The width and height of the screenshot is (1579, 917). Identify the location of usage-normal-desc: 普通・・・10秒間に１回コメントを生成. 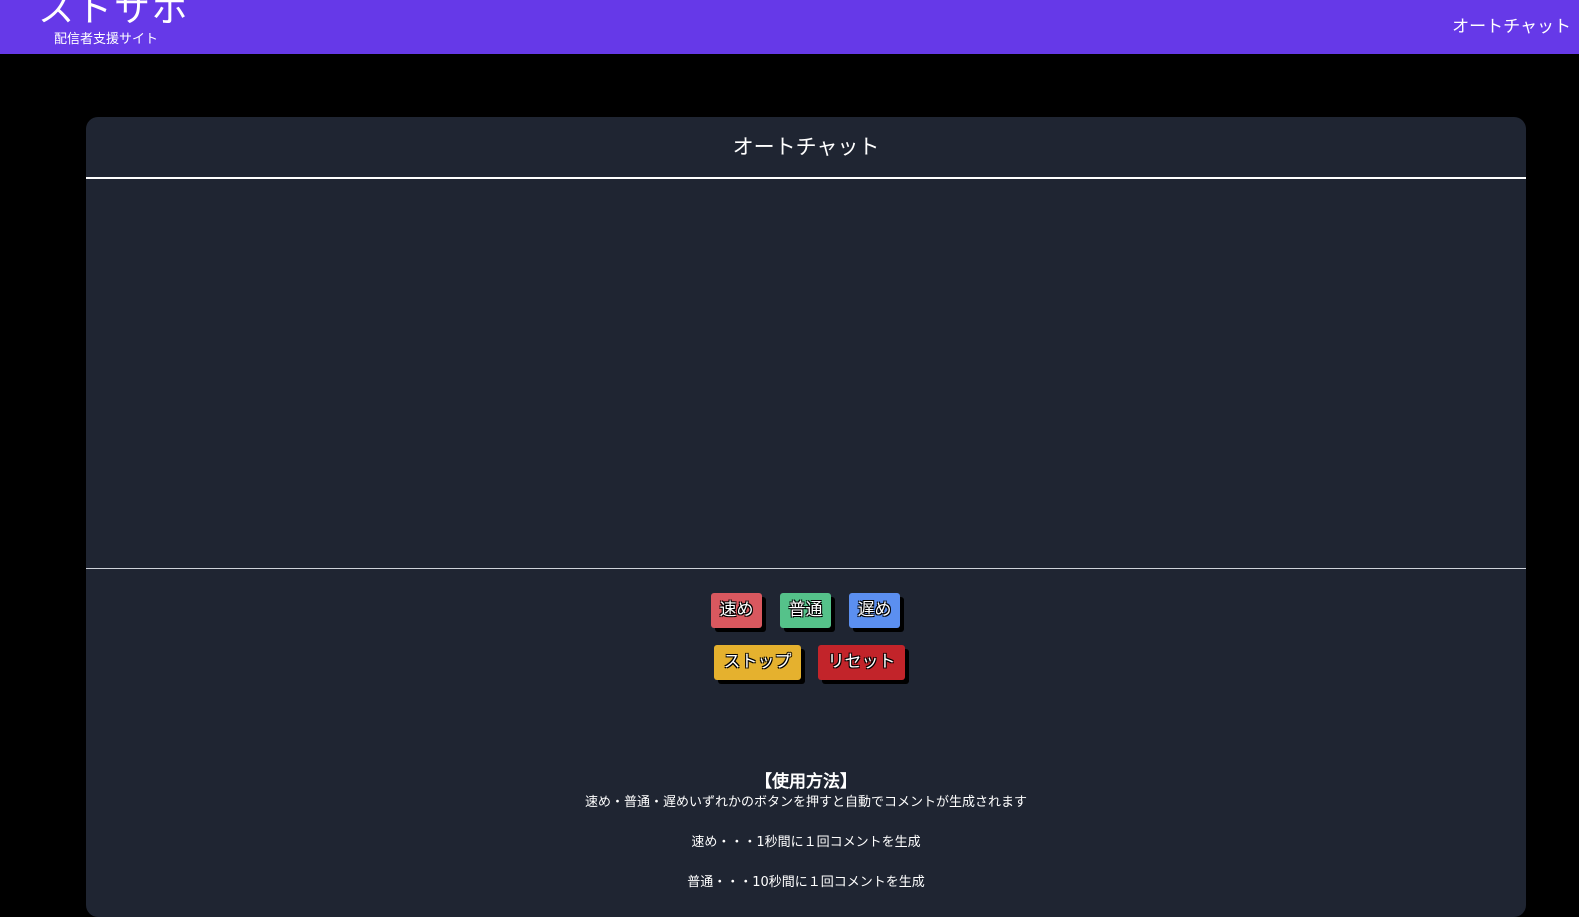
(806, 882).